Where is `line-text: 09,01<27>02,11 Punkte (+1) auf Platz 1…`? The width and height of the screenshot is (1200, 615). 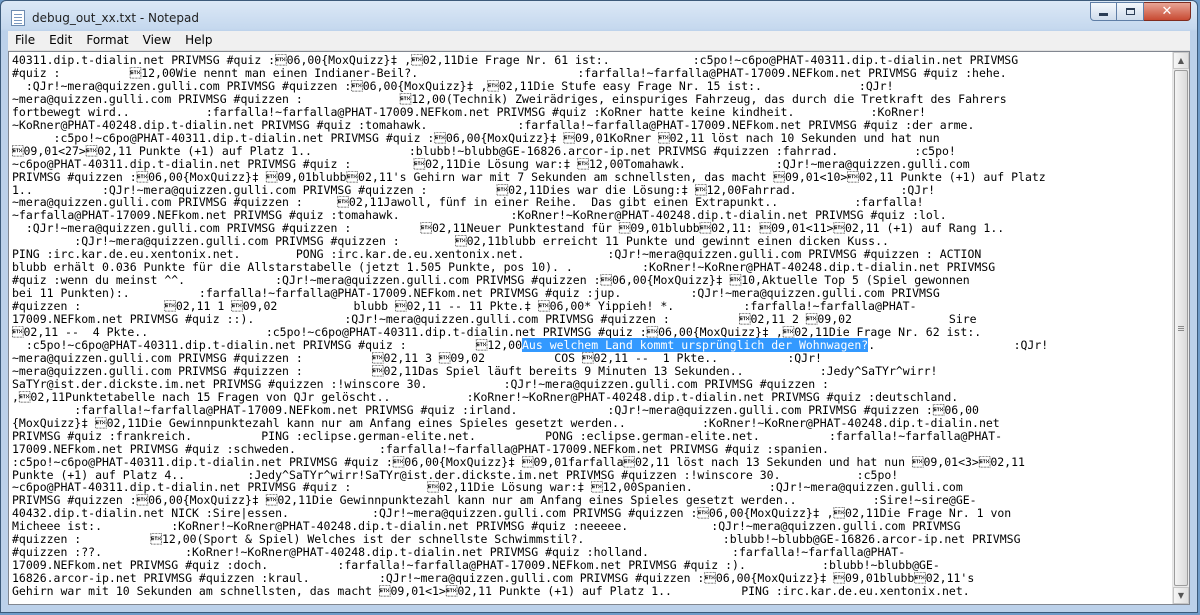 line-text: 09,01<27>02,11 Punkte (+1) auf Platz 1… is located at coordinates (484, 150).